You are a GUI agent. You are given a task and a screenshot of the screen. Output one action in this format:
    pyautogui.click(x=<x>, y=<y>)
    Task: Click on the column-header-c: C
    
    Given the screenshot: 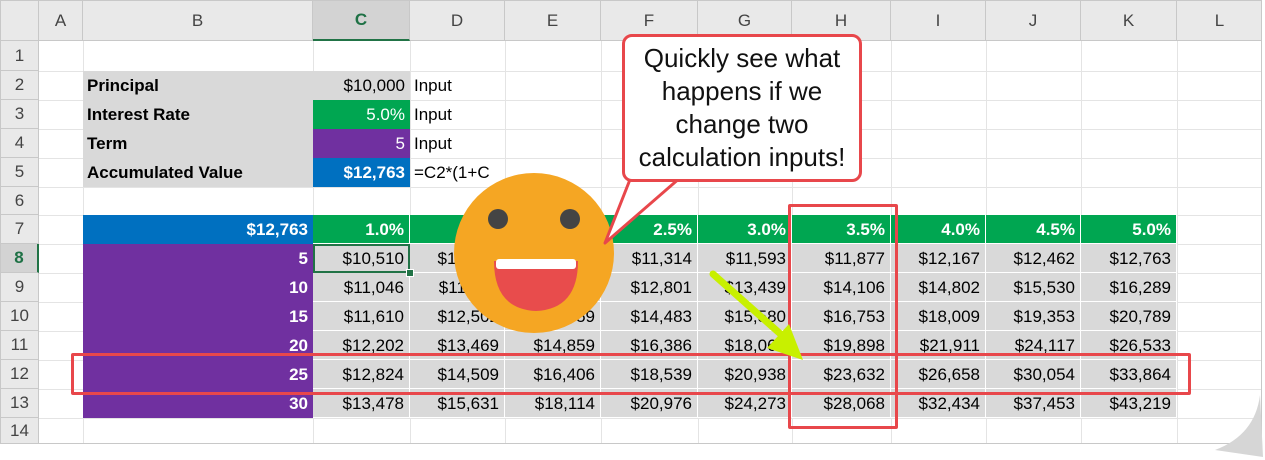 What is the action you would take?
    pyautogui.click(x=361, y=21)
    